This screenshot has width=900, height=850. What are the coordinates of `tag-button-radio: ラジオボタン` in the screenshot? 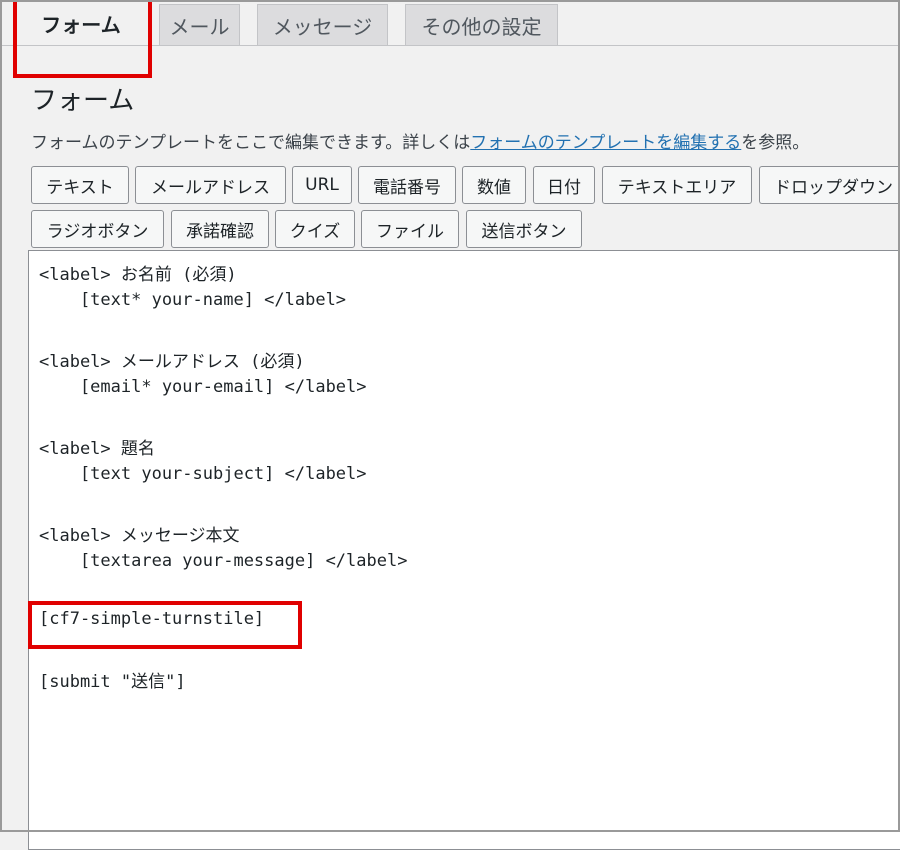 It's located at (97, 229).